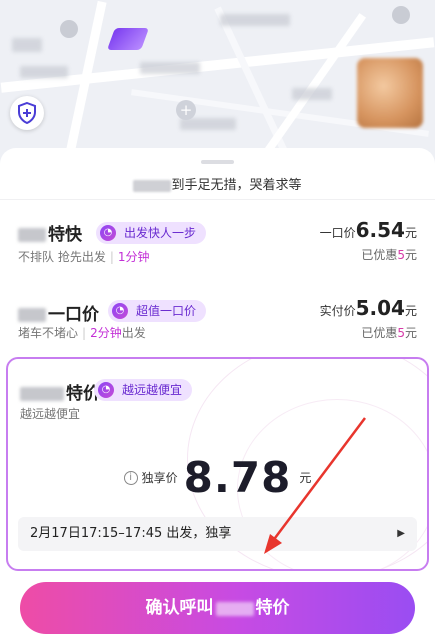  Describe the element at coordinates (217, 162) in the screenshot. I see `sheet-drag-handle` at that location.